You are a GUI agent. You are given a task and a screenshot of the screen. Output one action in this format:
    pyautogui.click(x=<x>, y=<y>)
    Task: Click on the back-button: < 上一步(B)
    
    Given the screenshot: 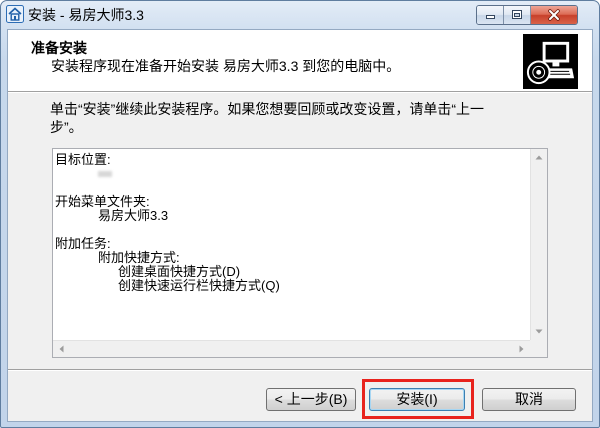 What is the action you would take?
    pyautogui.click(x=311, y=399)
    